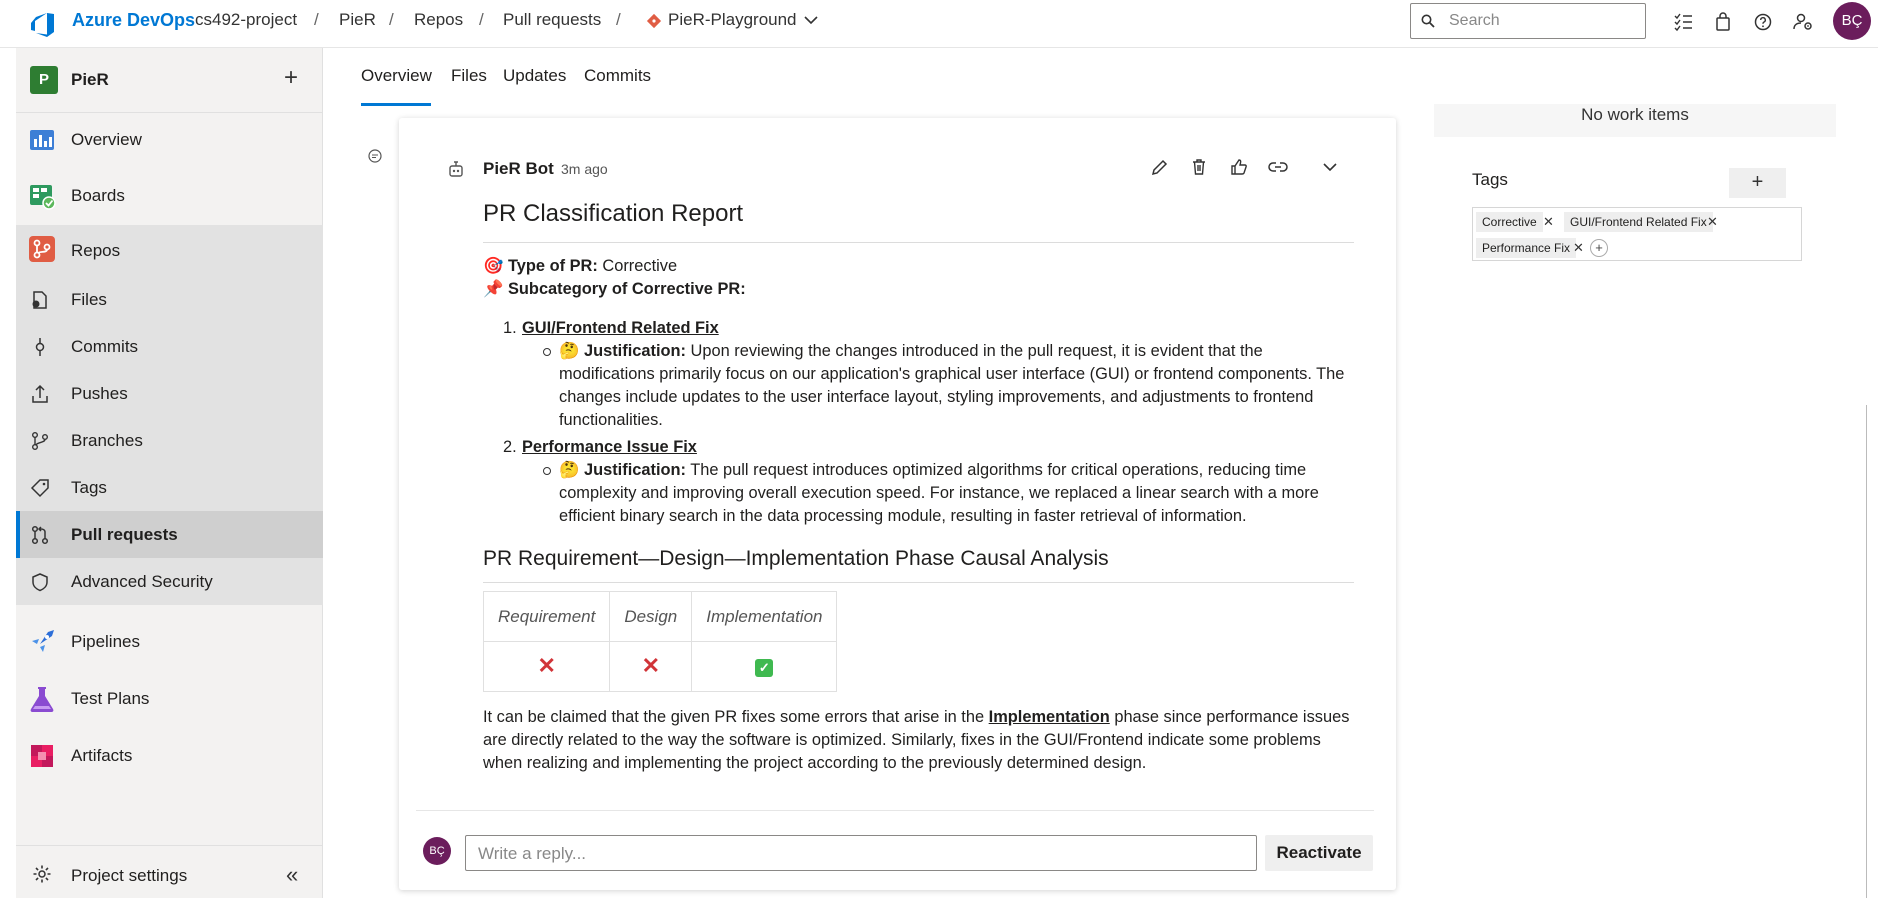 This screenshot has height=898, width=1878. I want to click on table-header: Requirement, so click(546, 616).